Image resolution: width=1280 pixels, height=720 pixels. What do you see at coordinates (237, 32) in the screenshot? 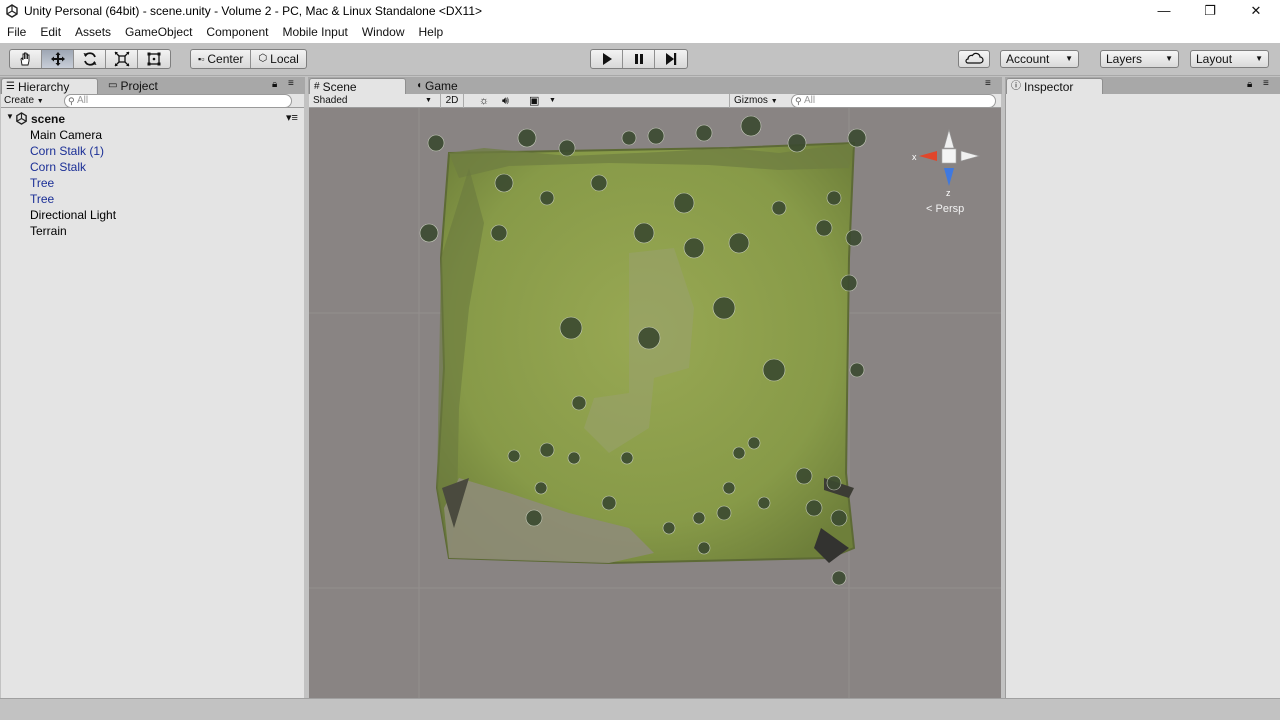
I see `menu-component: Component` at bounding box center [237, 32].